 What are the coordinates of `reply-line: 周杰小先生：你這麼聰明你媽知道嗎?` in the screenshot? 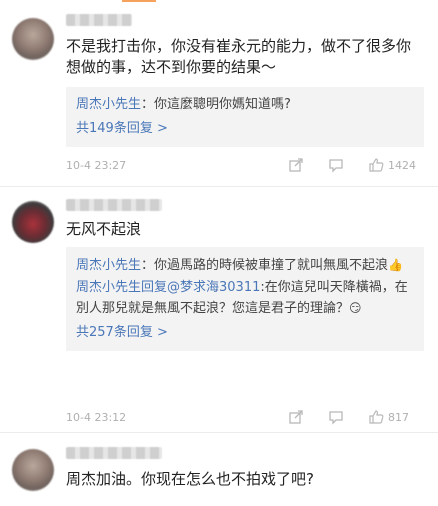 It's located at (245, 105).